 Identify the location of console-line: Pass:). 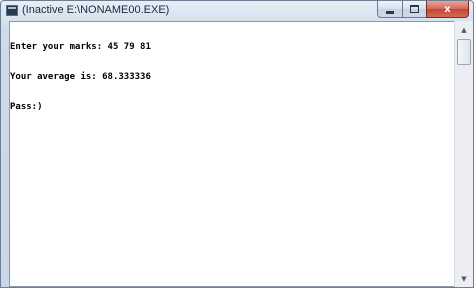
(26, 107).